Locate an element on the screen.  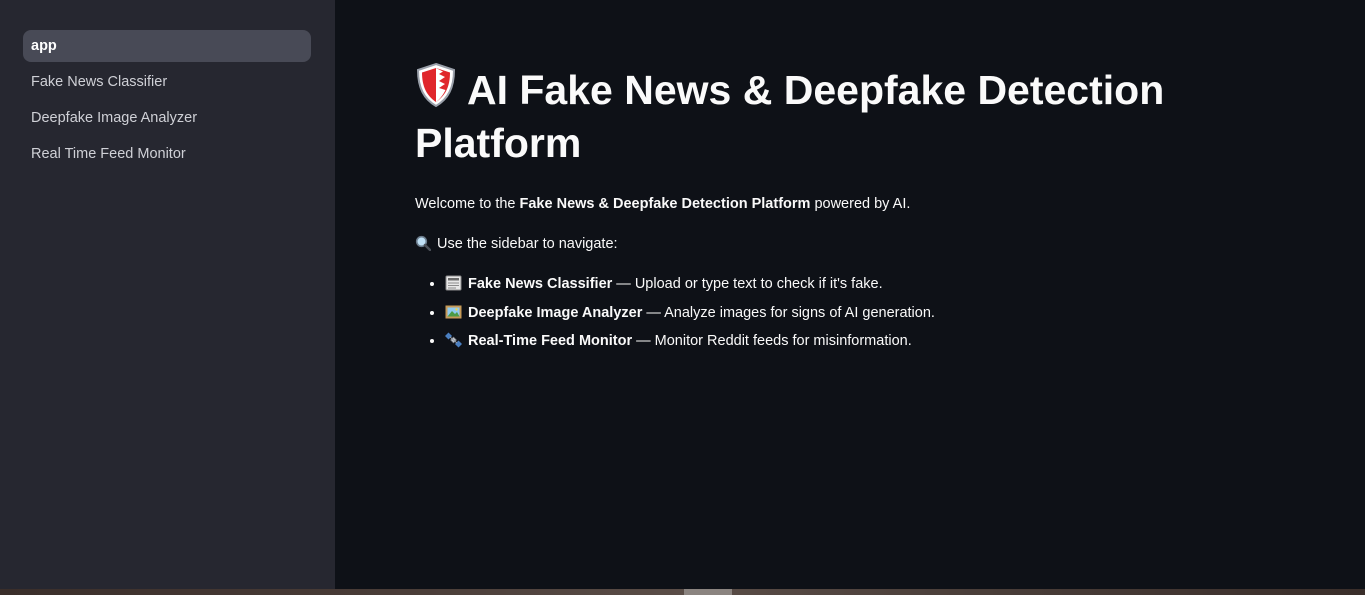
shield-icon is located at coordinates (436, 85).